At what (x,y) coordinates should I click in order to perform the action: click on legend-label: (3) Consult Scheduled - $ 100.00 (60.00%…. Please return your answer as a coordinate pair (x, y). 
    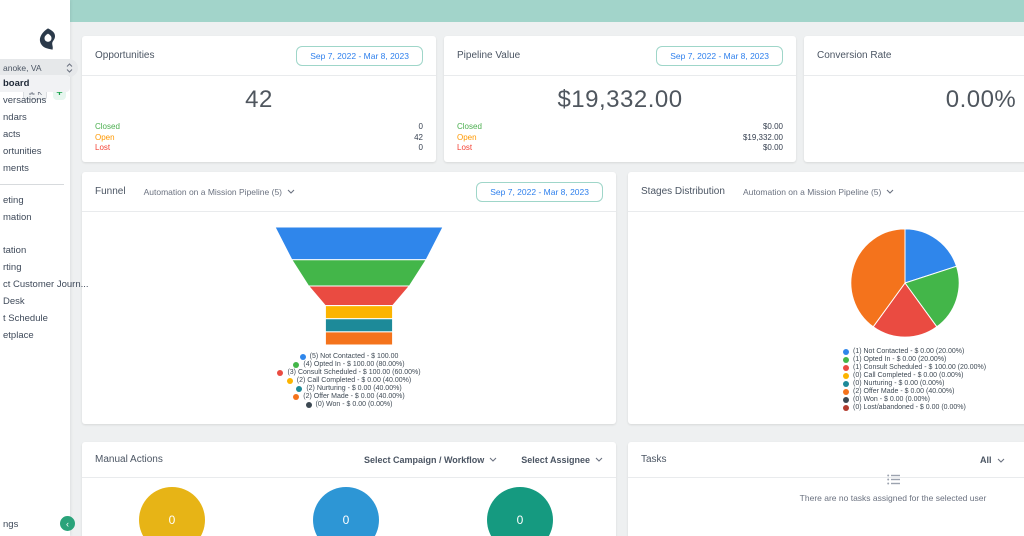
    Looking at the image, I should click on (354, 372).